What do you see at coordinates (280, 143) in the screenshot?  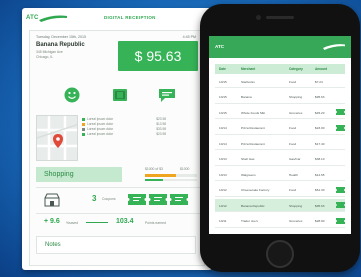 I see `table-row: 10/14 Pizza Restaurant Food $17.40` at bounding box center [280, 143].